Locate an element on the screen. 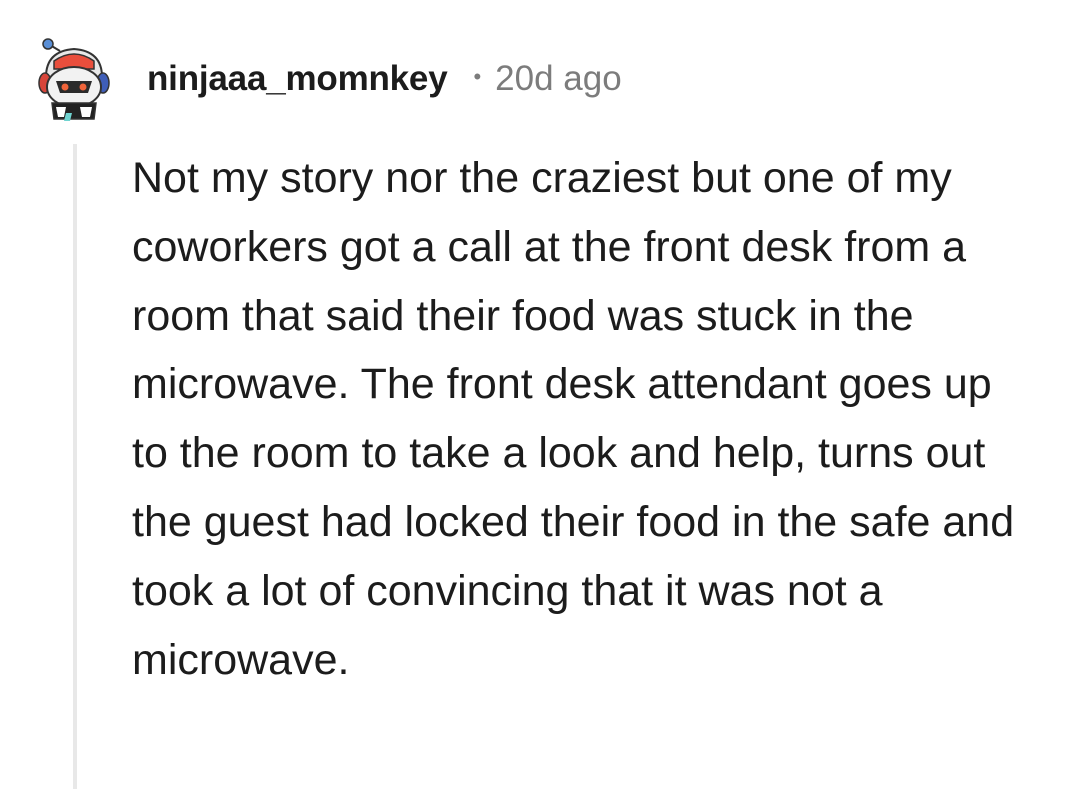 This screenshot has width=1080, height=789. snoo-avatar-icon is located at coordinates (74, 79).